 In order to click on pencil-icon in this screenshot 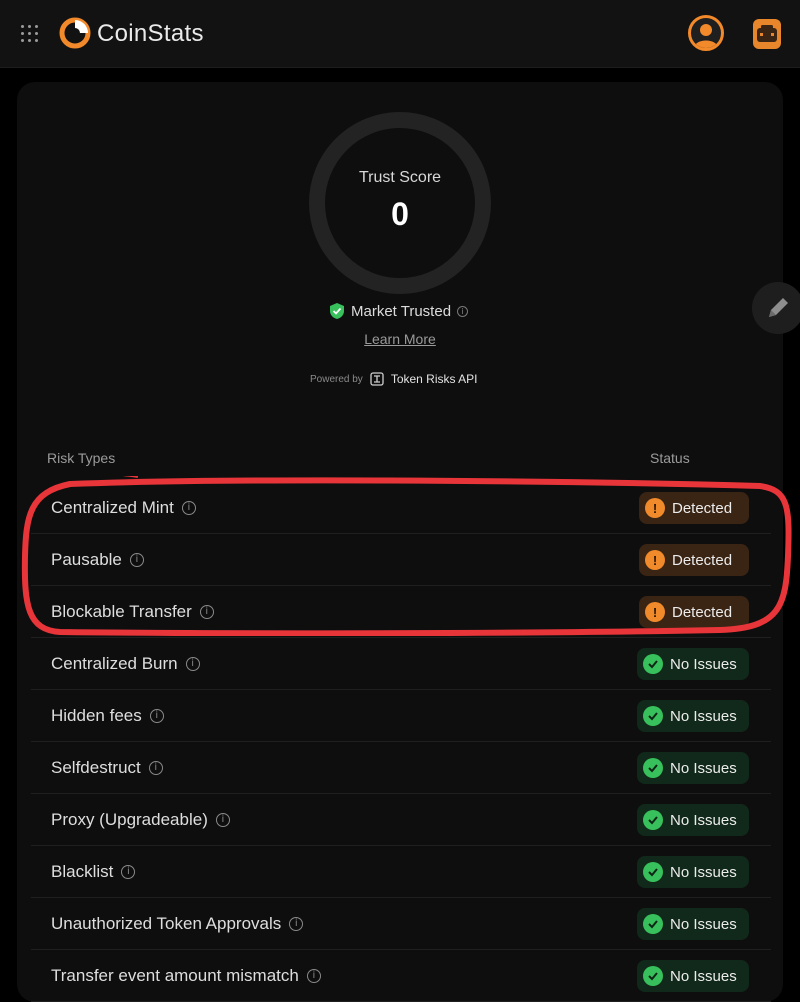, I will do `click(778, 307)`.